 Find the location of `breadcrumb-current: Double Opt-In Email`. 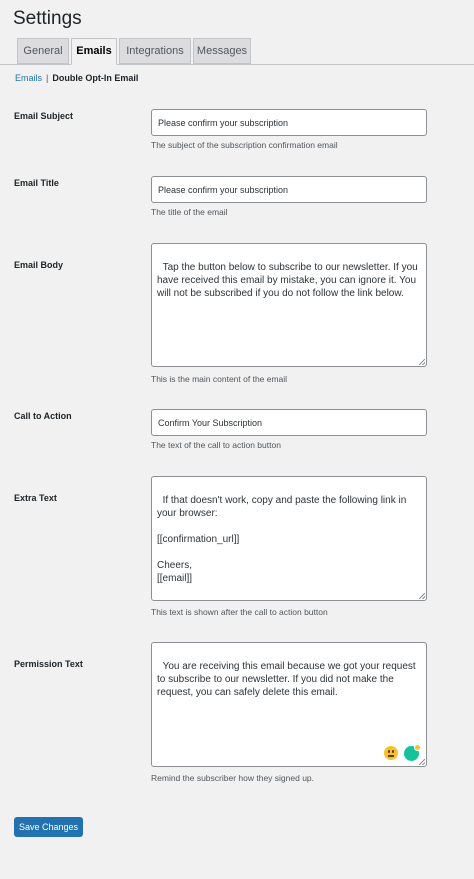

breadcrumb-current: Double Opt-In Email is located at coordinates (95, 78).